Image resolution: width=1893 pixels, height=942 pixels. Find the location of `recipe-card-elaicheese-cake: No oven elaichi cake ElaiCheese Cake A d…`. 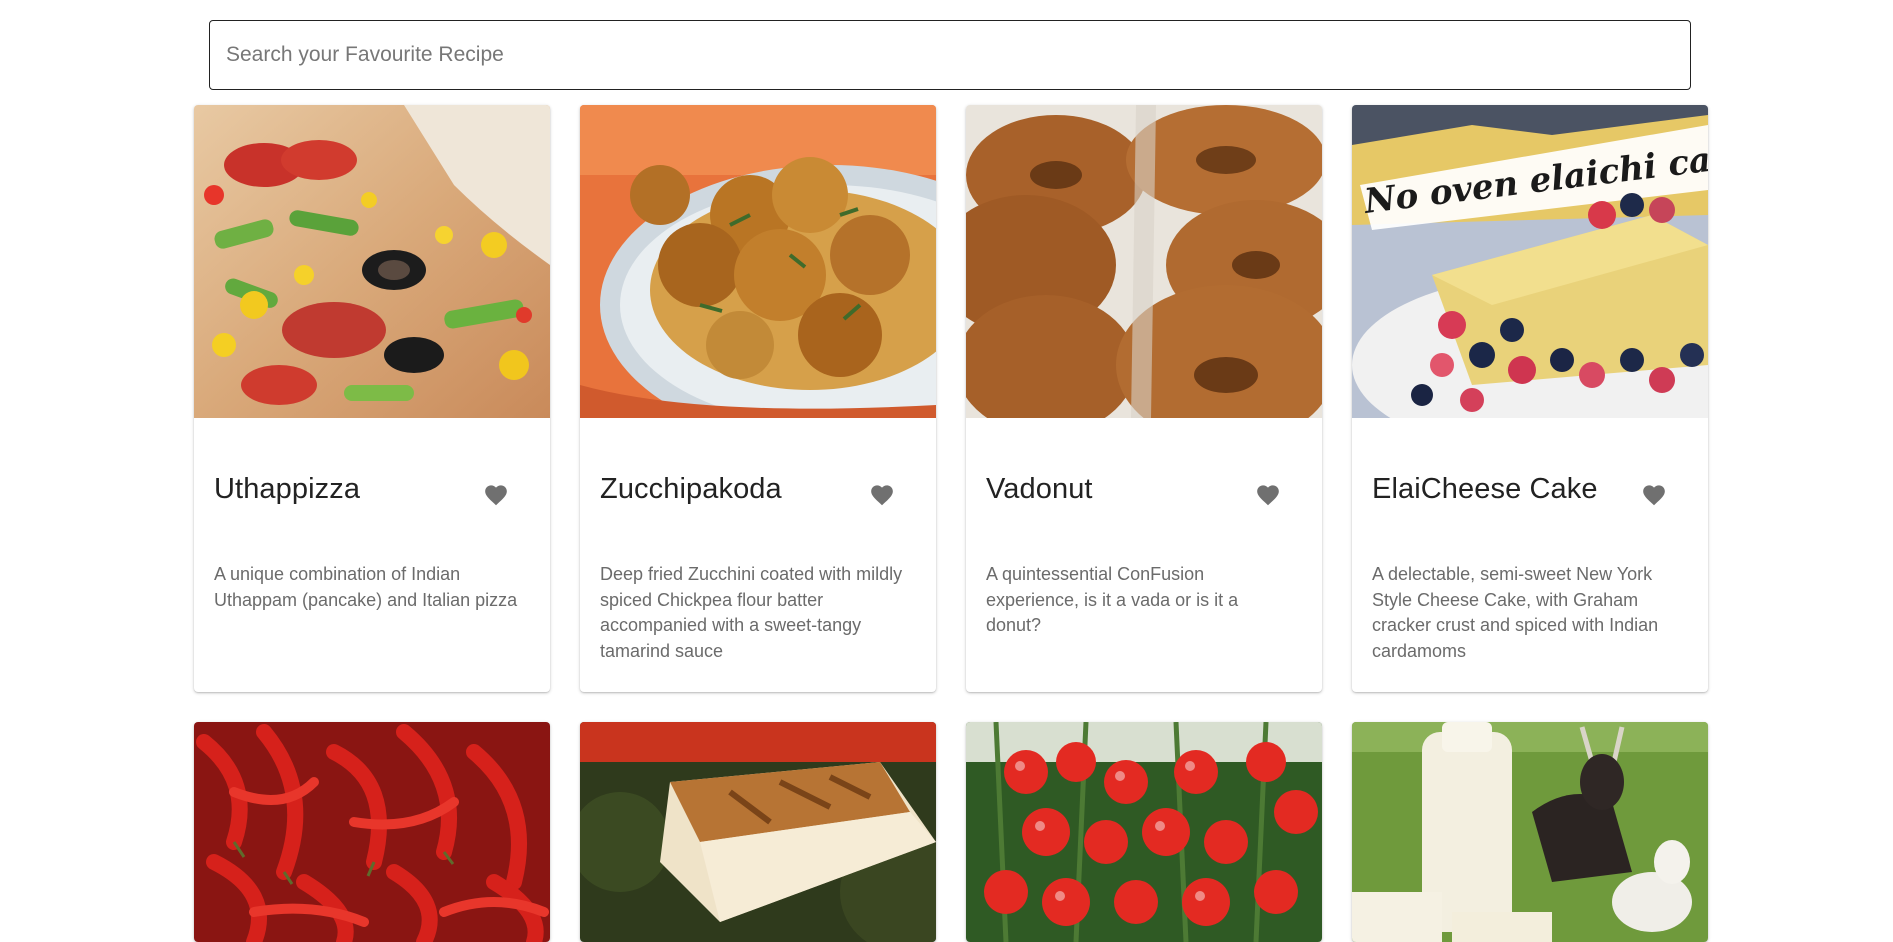

recipe-card-elaicheese-cake: No oven elaichi cake ElaiCheese Cake A d… is located at coordinates (1530, 398).